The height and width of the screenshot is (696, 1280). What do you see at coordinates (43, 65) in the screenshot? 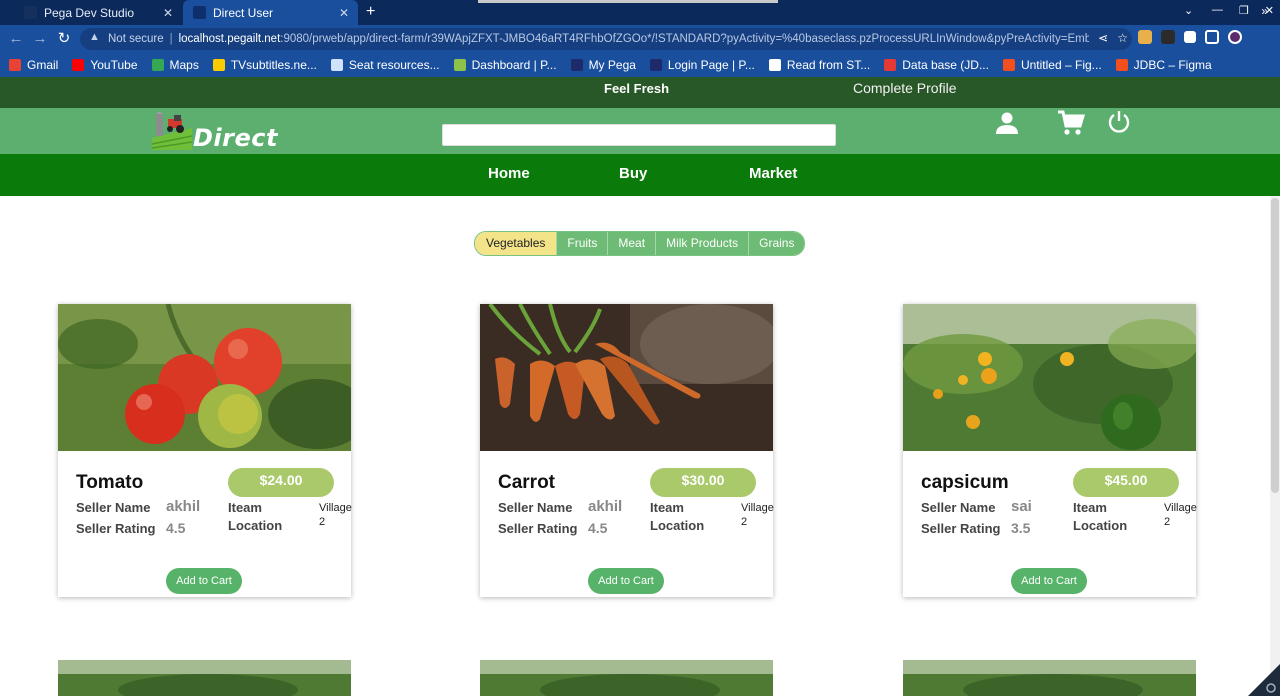
I see `bookmark-label: Gmail` at bounding box center [43, 65].